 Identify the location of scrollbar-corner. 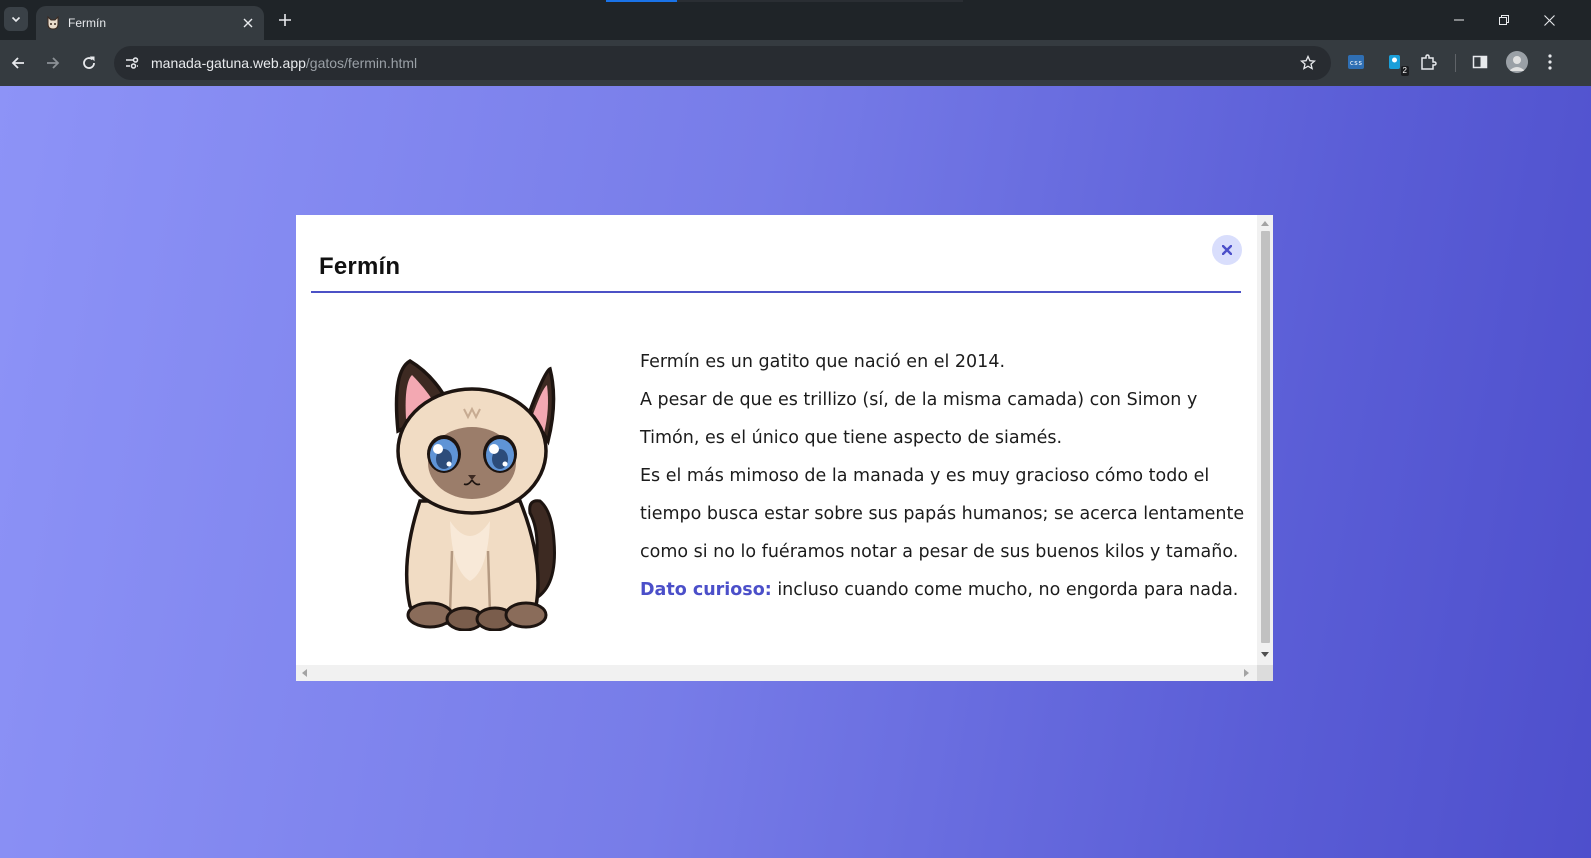
(1265, 673).